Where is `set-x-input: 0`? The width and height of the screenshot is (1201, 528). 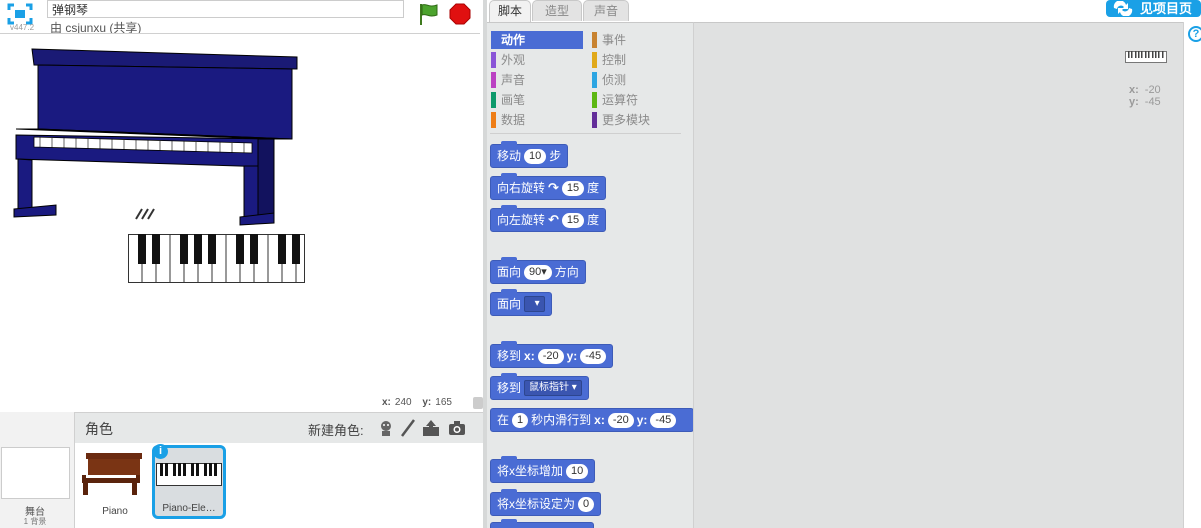 set-x-input: 0 is located at coordinates (586, 504).